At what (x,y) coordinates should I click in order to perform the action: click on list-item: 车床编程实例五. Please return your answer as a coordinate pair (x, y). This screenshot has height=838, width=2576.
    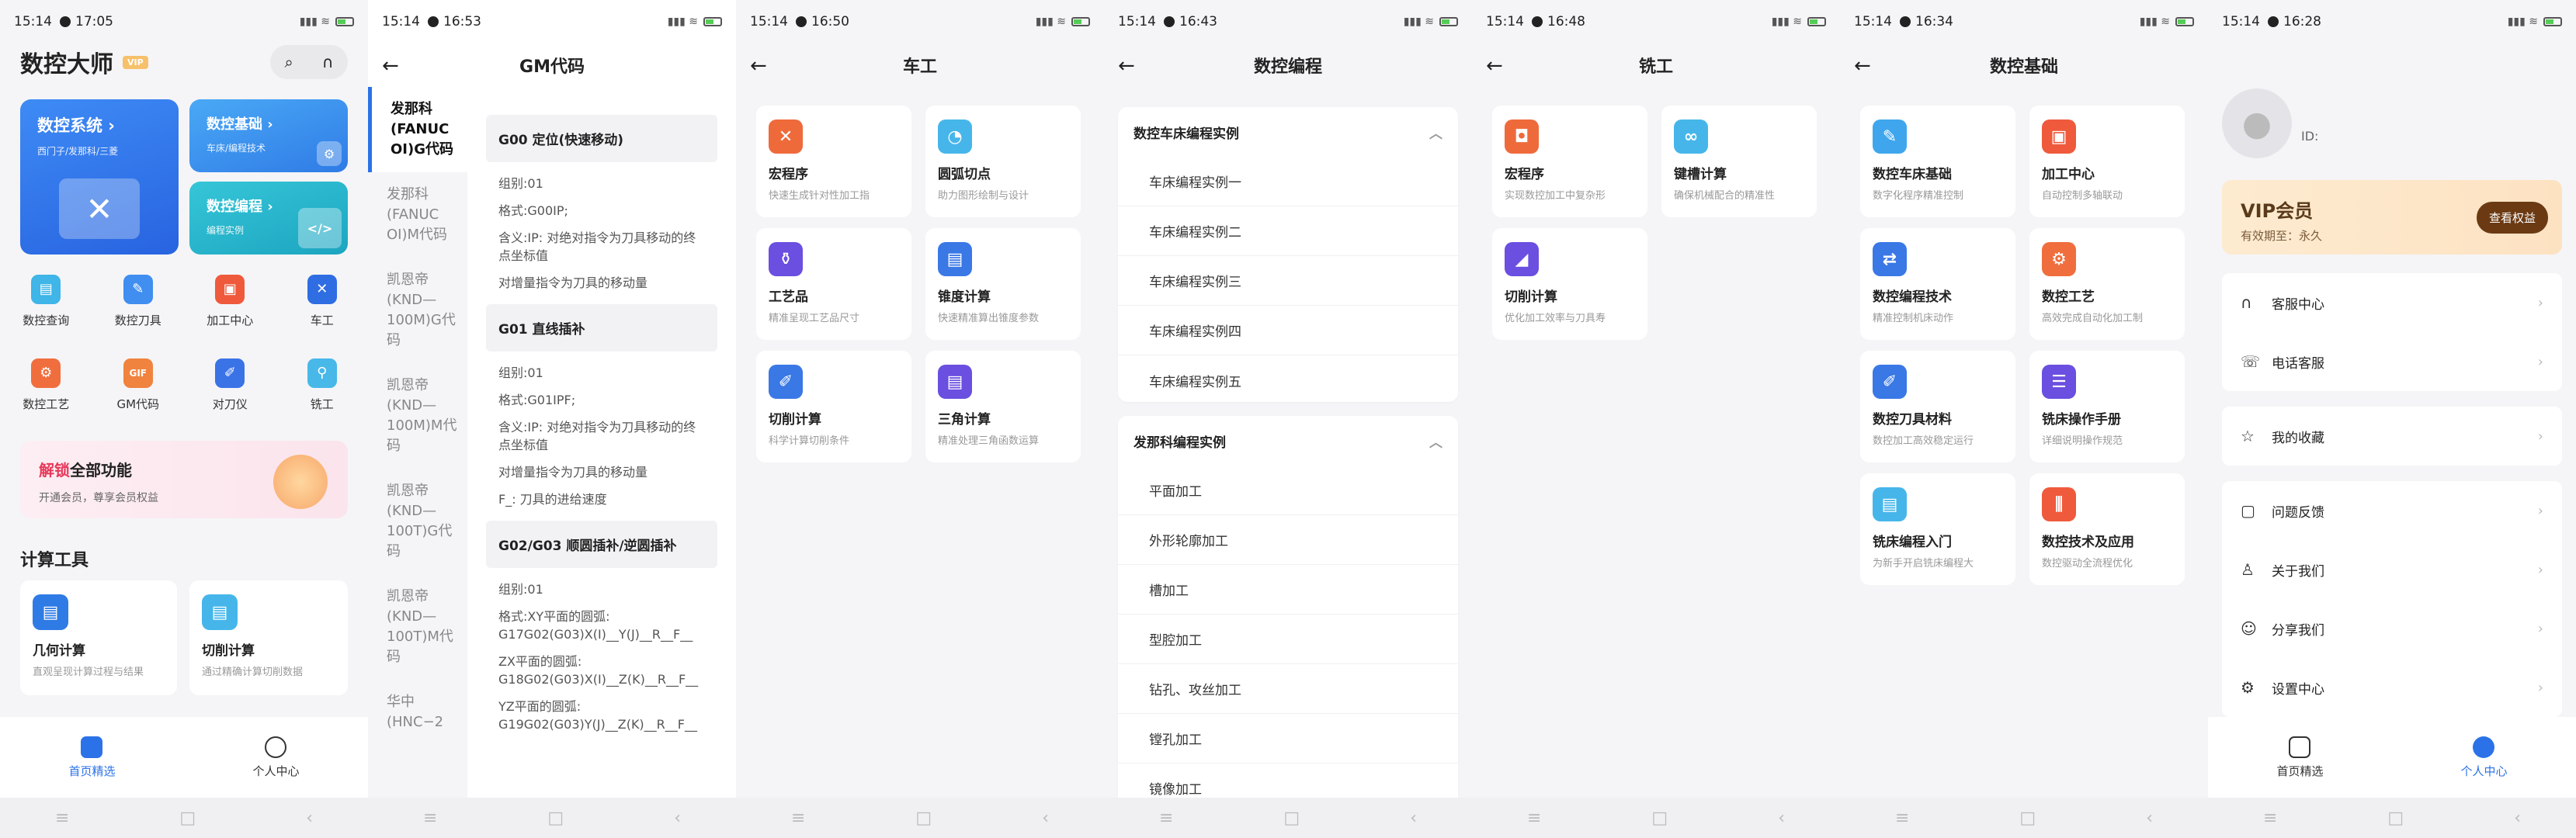
    Looking at the image, I should click on (1288, 380).